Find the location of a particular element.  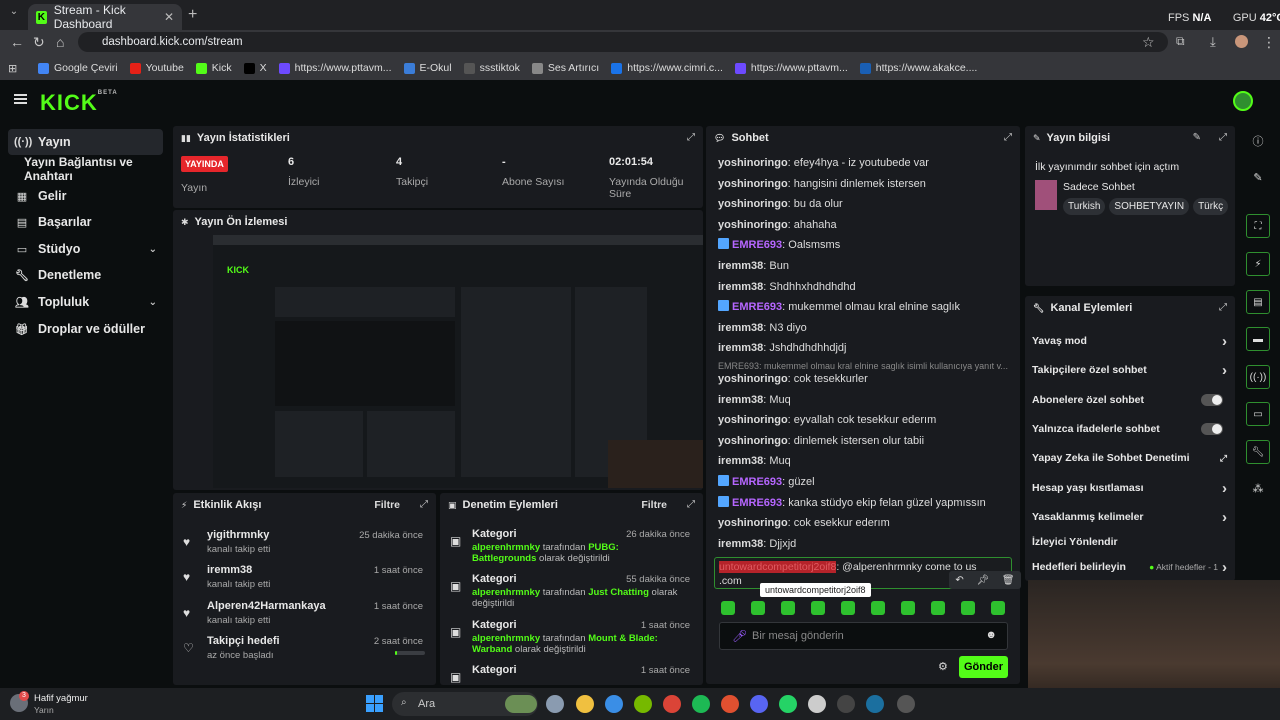

media-icon is located at coordinates (730, 704).